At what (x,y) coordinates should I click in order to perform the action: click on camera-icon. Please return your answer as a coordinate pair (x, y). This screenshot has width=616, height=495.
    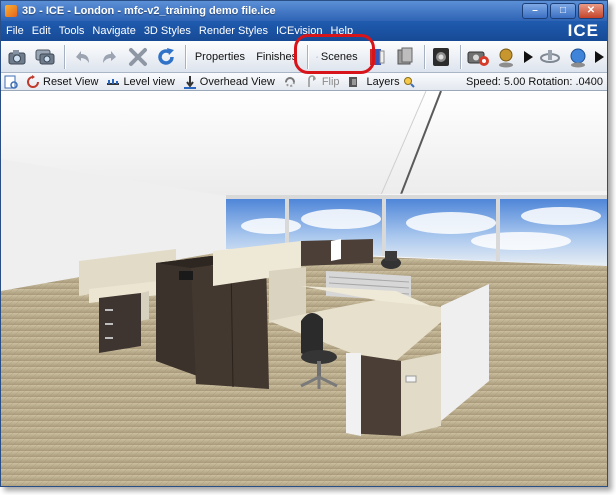
    Looking at the image, I should click on (17, 56).